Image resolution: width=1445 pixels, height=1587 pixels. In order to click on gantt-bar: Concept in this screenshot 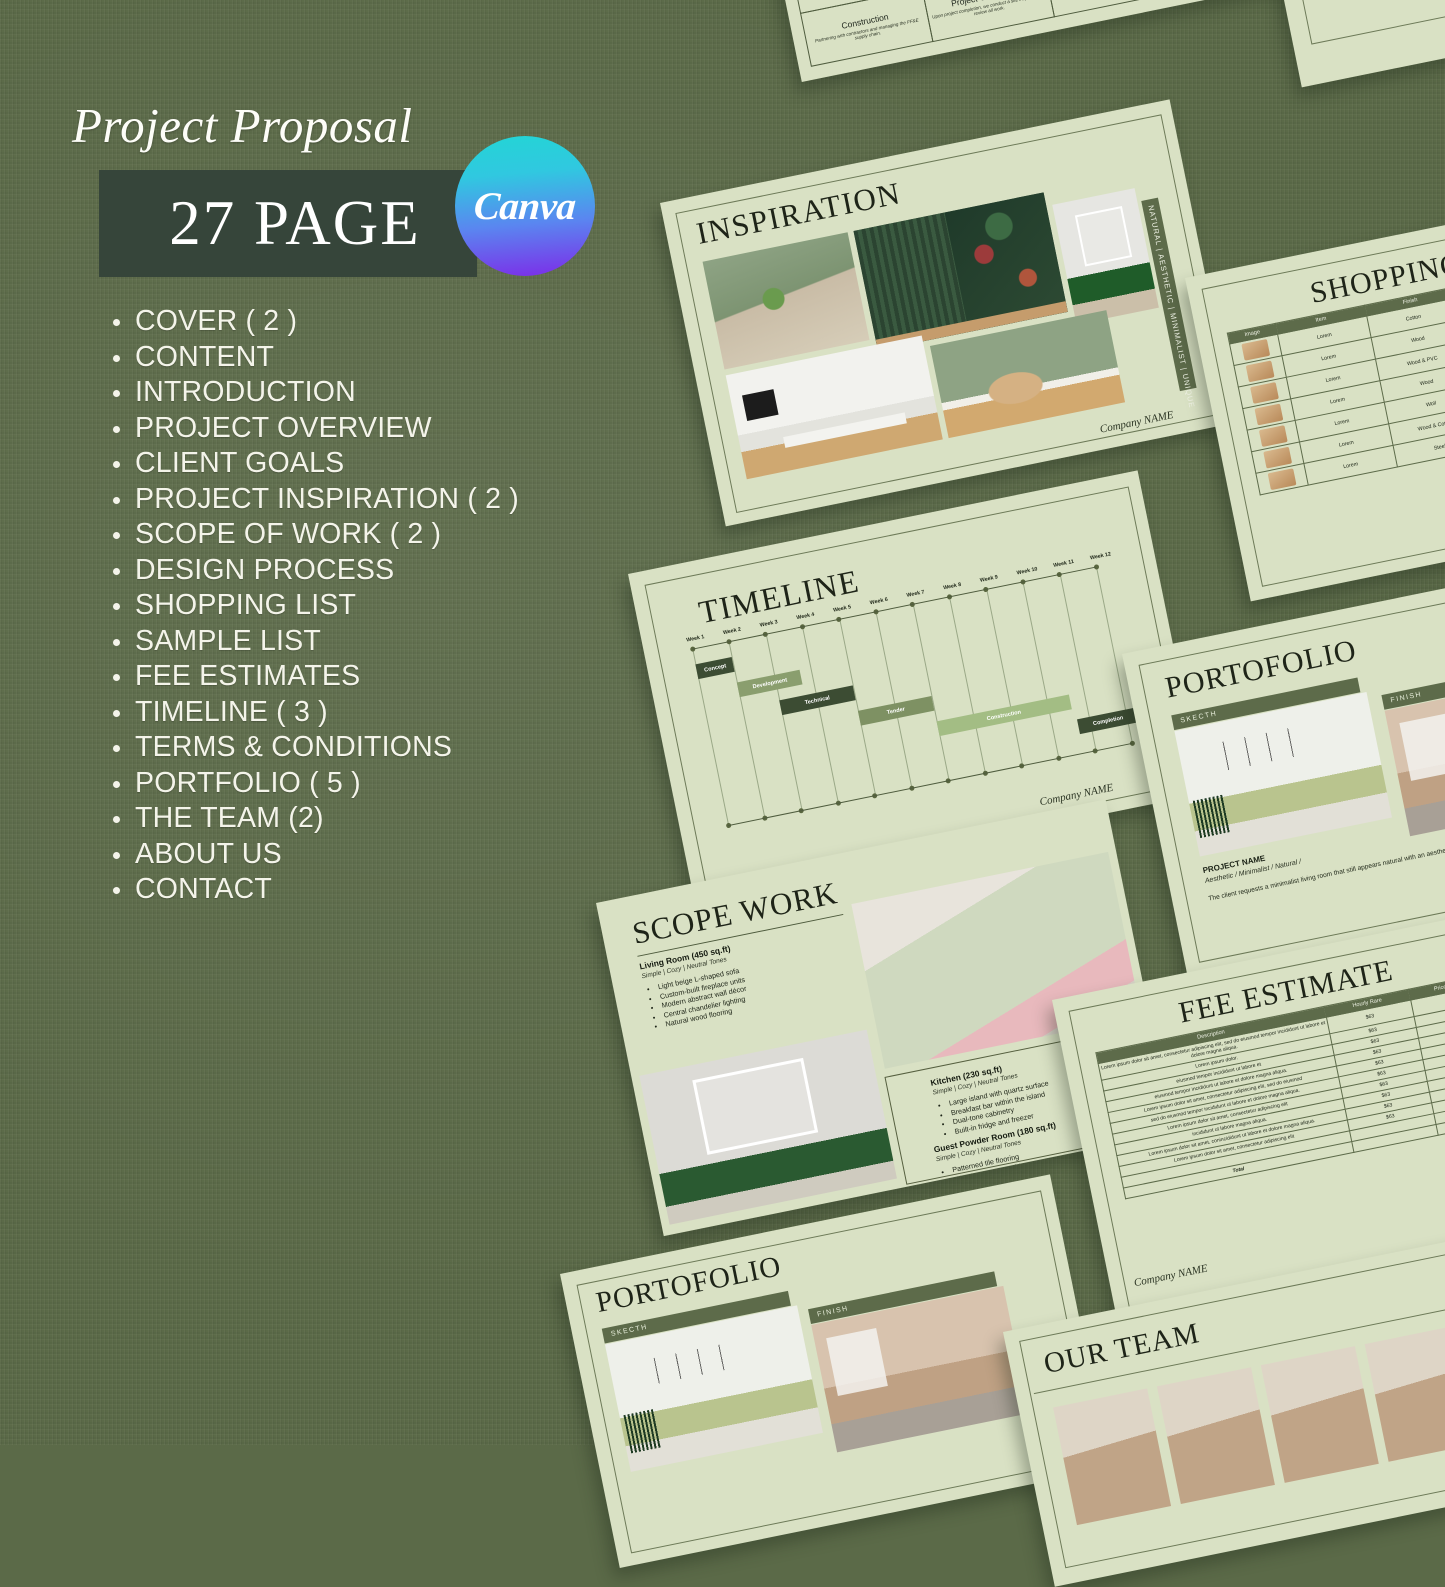, I will do `click(715, 668)`.